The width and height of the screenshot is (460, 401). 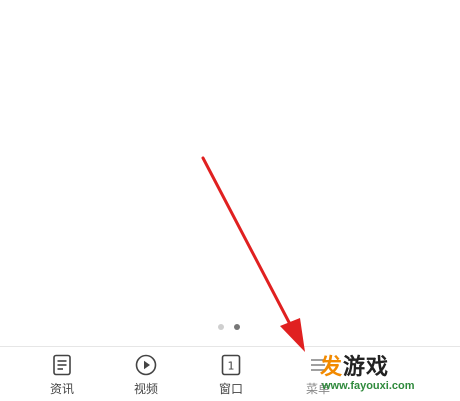 I want to click on play-circle-icon, so click(x=146, y=365).